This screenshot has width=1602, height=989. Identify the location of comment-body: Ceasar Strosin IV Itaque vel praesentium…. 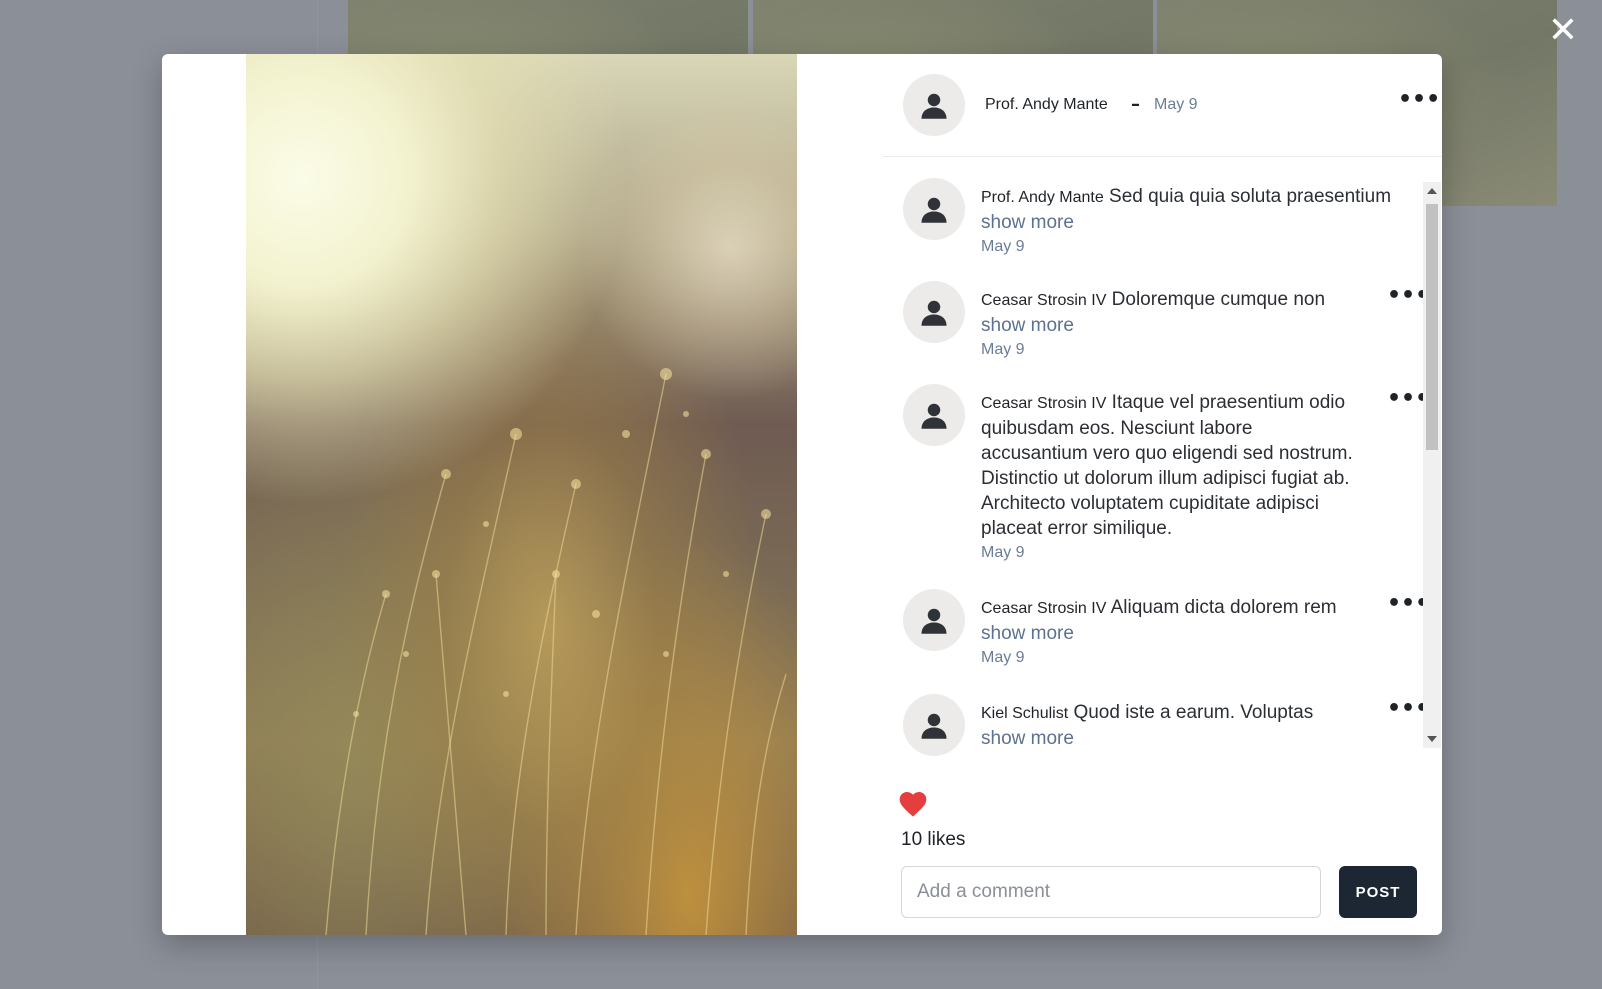
(1171, 477).